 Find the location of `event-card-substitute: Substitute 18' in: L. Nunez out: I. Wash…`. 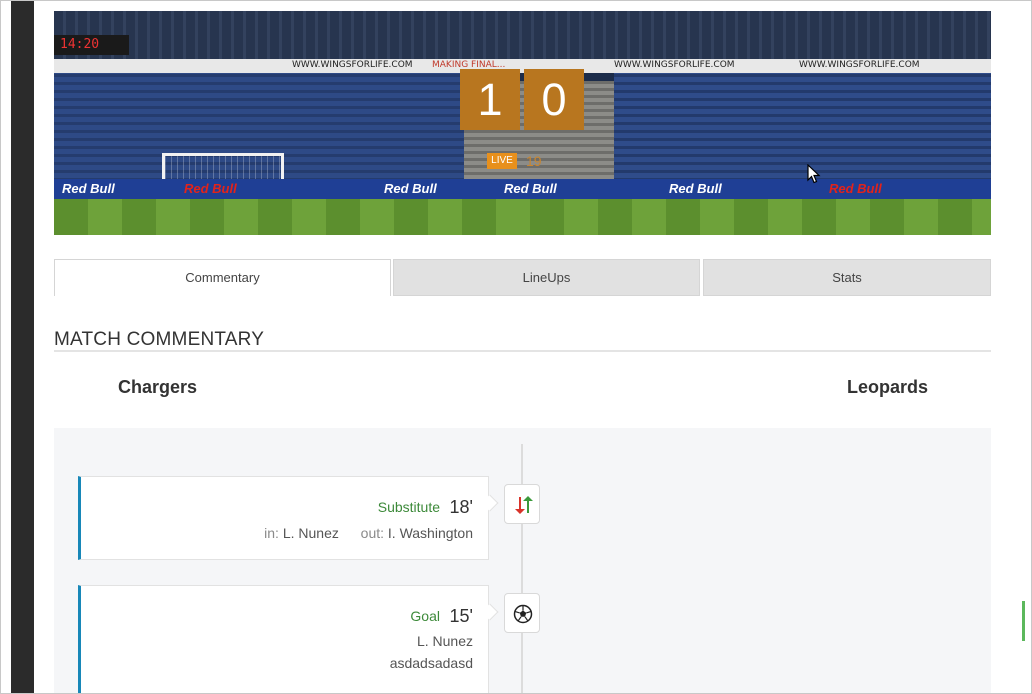

event-card-substitute: Substitute 18' in: L. Nunez out: I. Wash… is located at coordinates (288, 518).